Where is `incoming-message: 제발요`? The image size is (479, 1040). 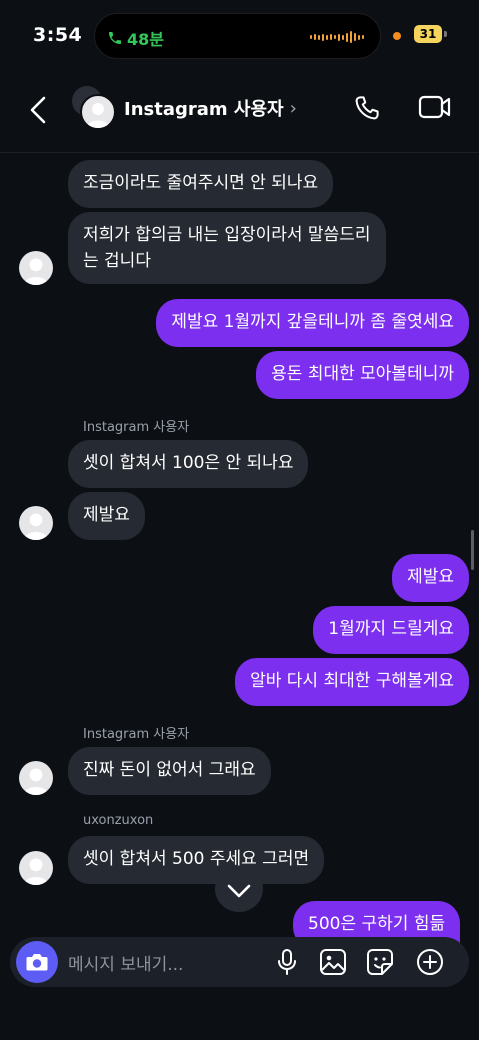 incoming-message: 제발요 is located at coordinates (106, 516).